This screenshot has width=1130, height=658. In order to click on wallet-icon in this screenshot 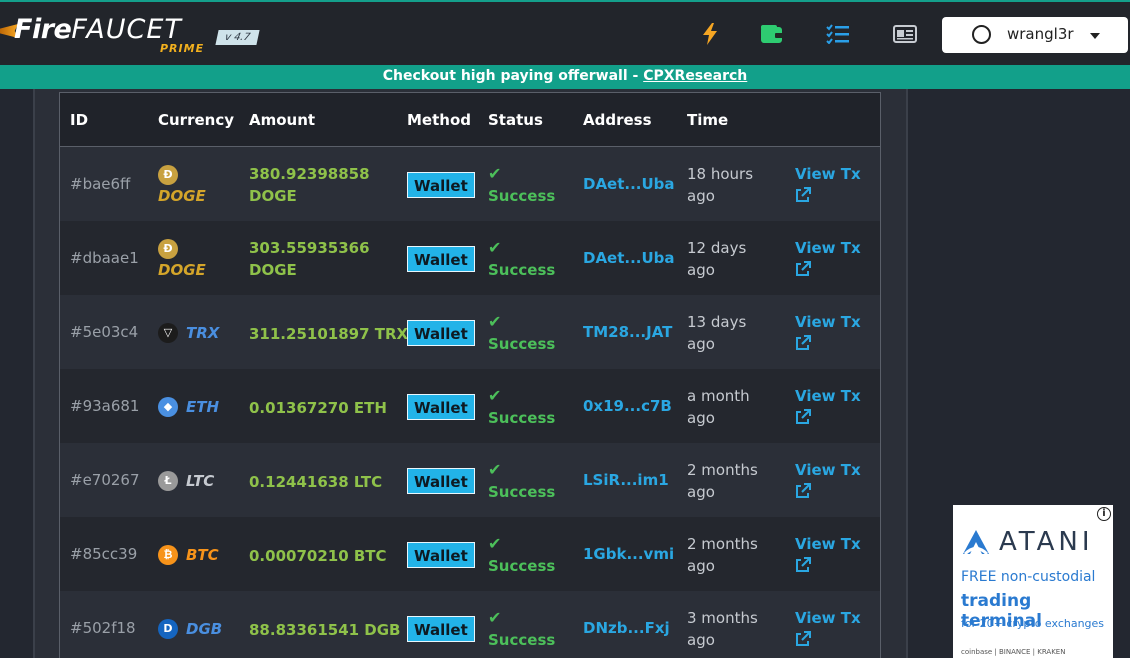, I will do `click(772, 34)`.